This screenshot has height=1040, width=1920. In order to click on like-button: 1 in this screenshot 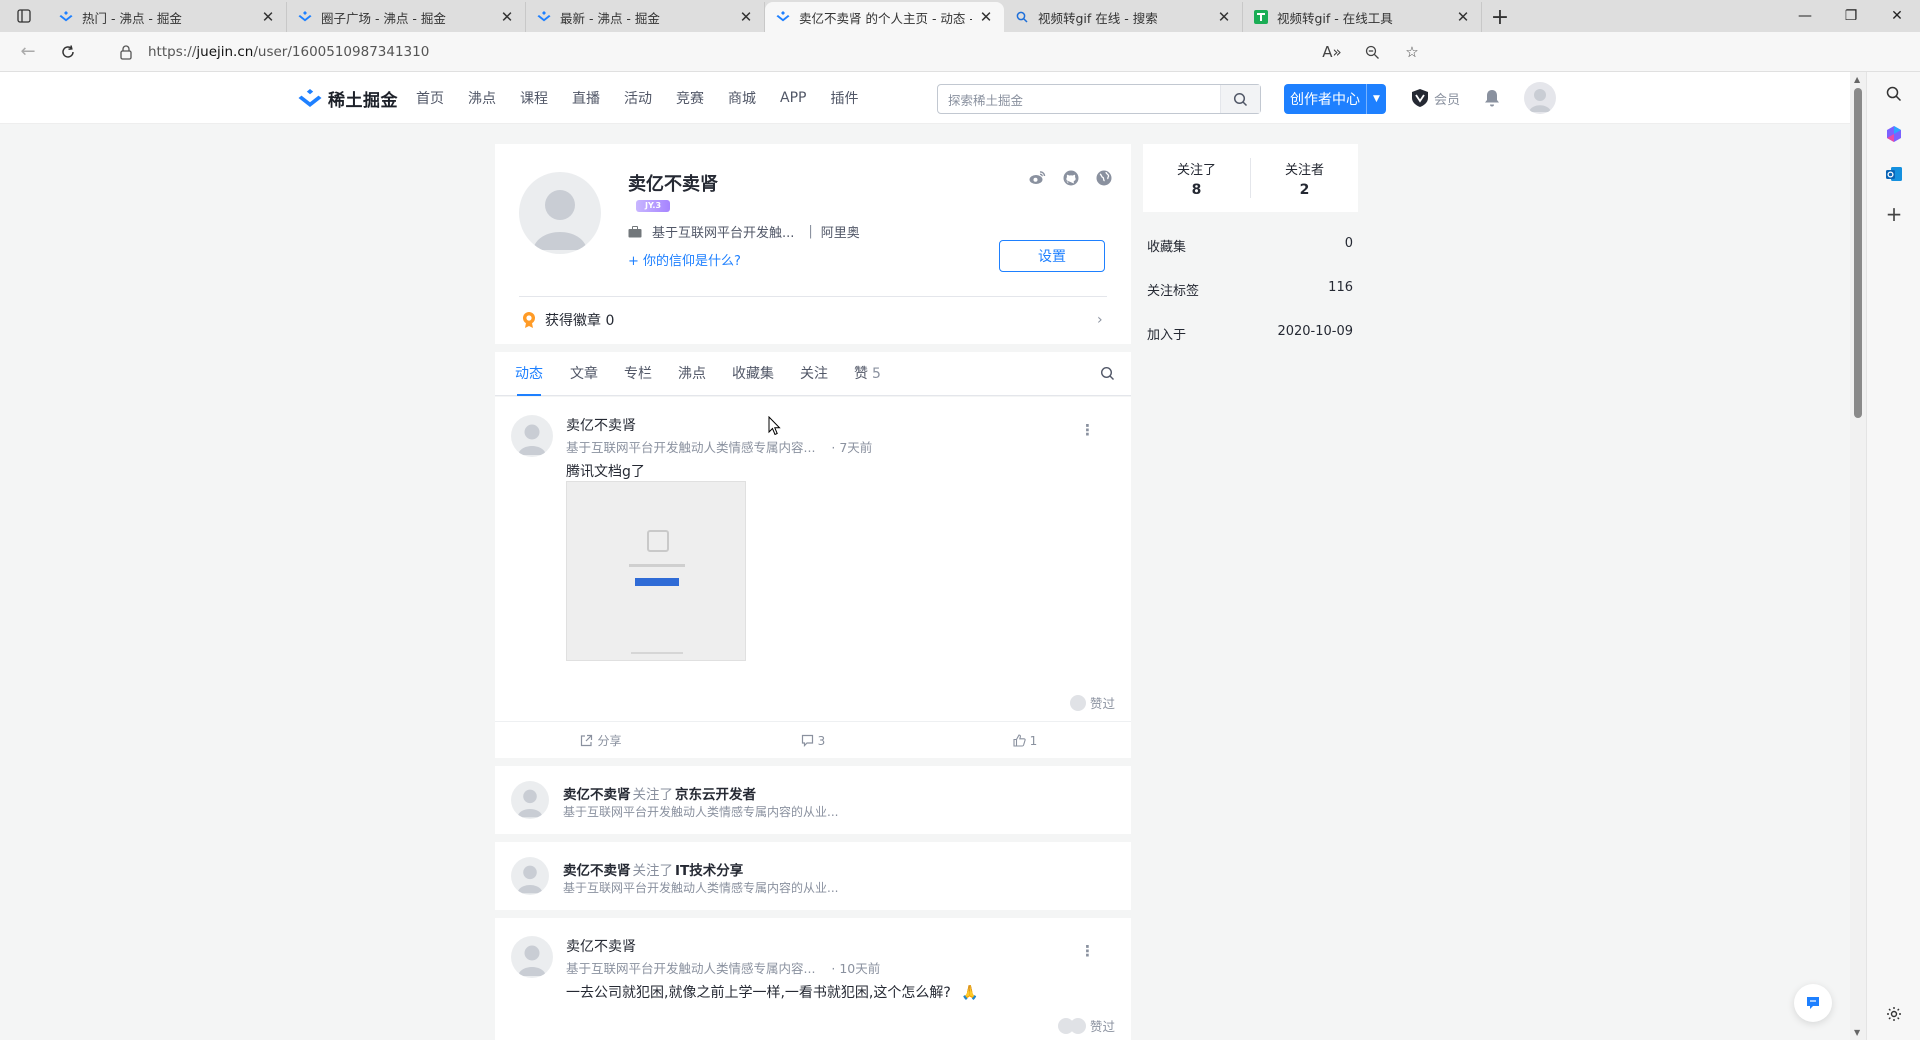, I will do `click(1025, 740)`.